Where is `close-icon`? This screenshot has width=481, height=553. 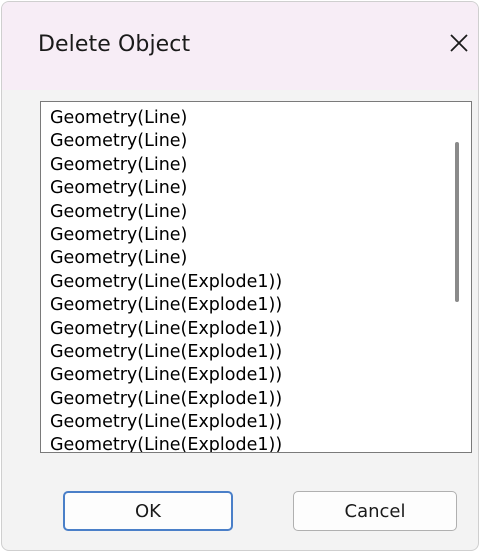 close-icon is located at coordinates (459, 43).